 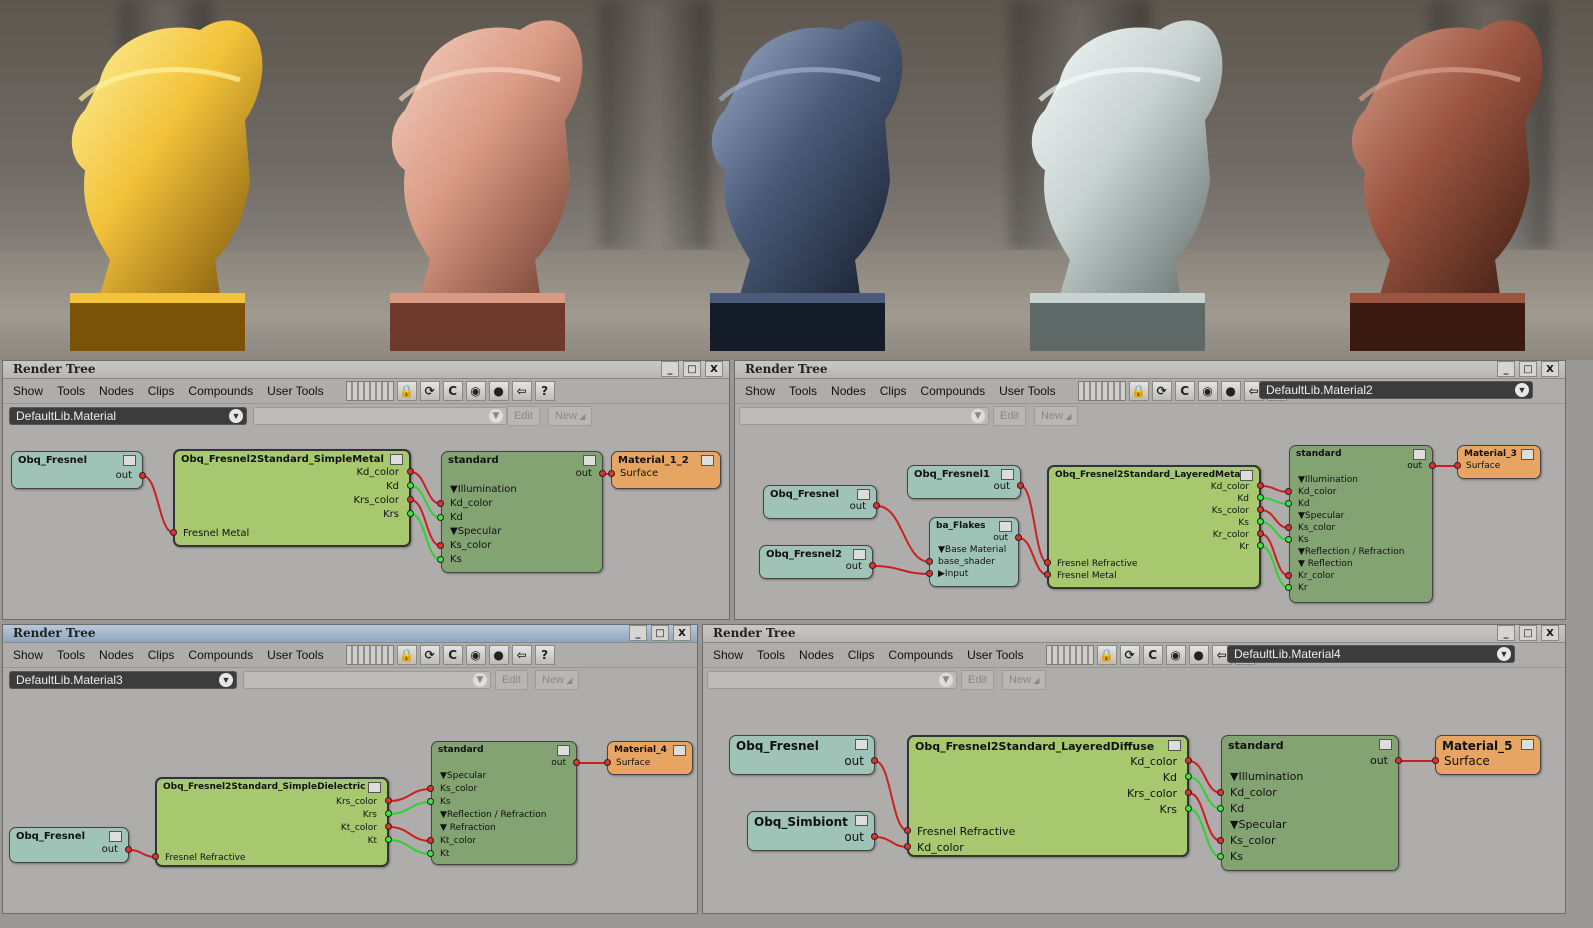 I want to click on node-mat: Material_5 Surface, so click(x=1488, y=755).